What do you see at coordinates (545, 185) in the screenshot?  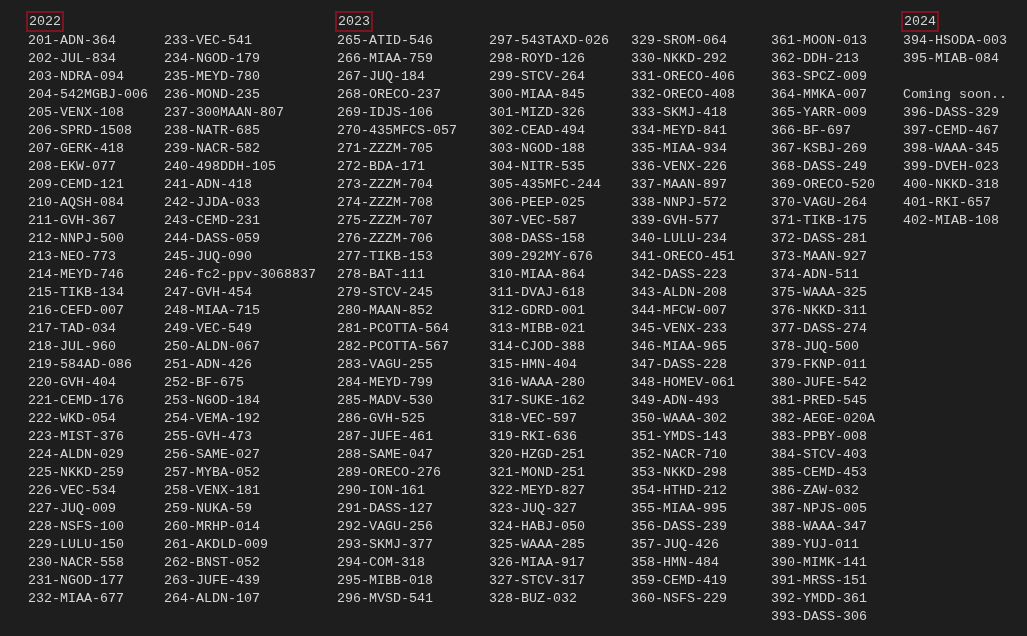 I see `code-entry: 305-435MFC-244` at bounding box center [545, 185].